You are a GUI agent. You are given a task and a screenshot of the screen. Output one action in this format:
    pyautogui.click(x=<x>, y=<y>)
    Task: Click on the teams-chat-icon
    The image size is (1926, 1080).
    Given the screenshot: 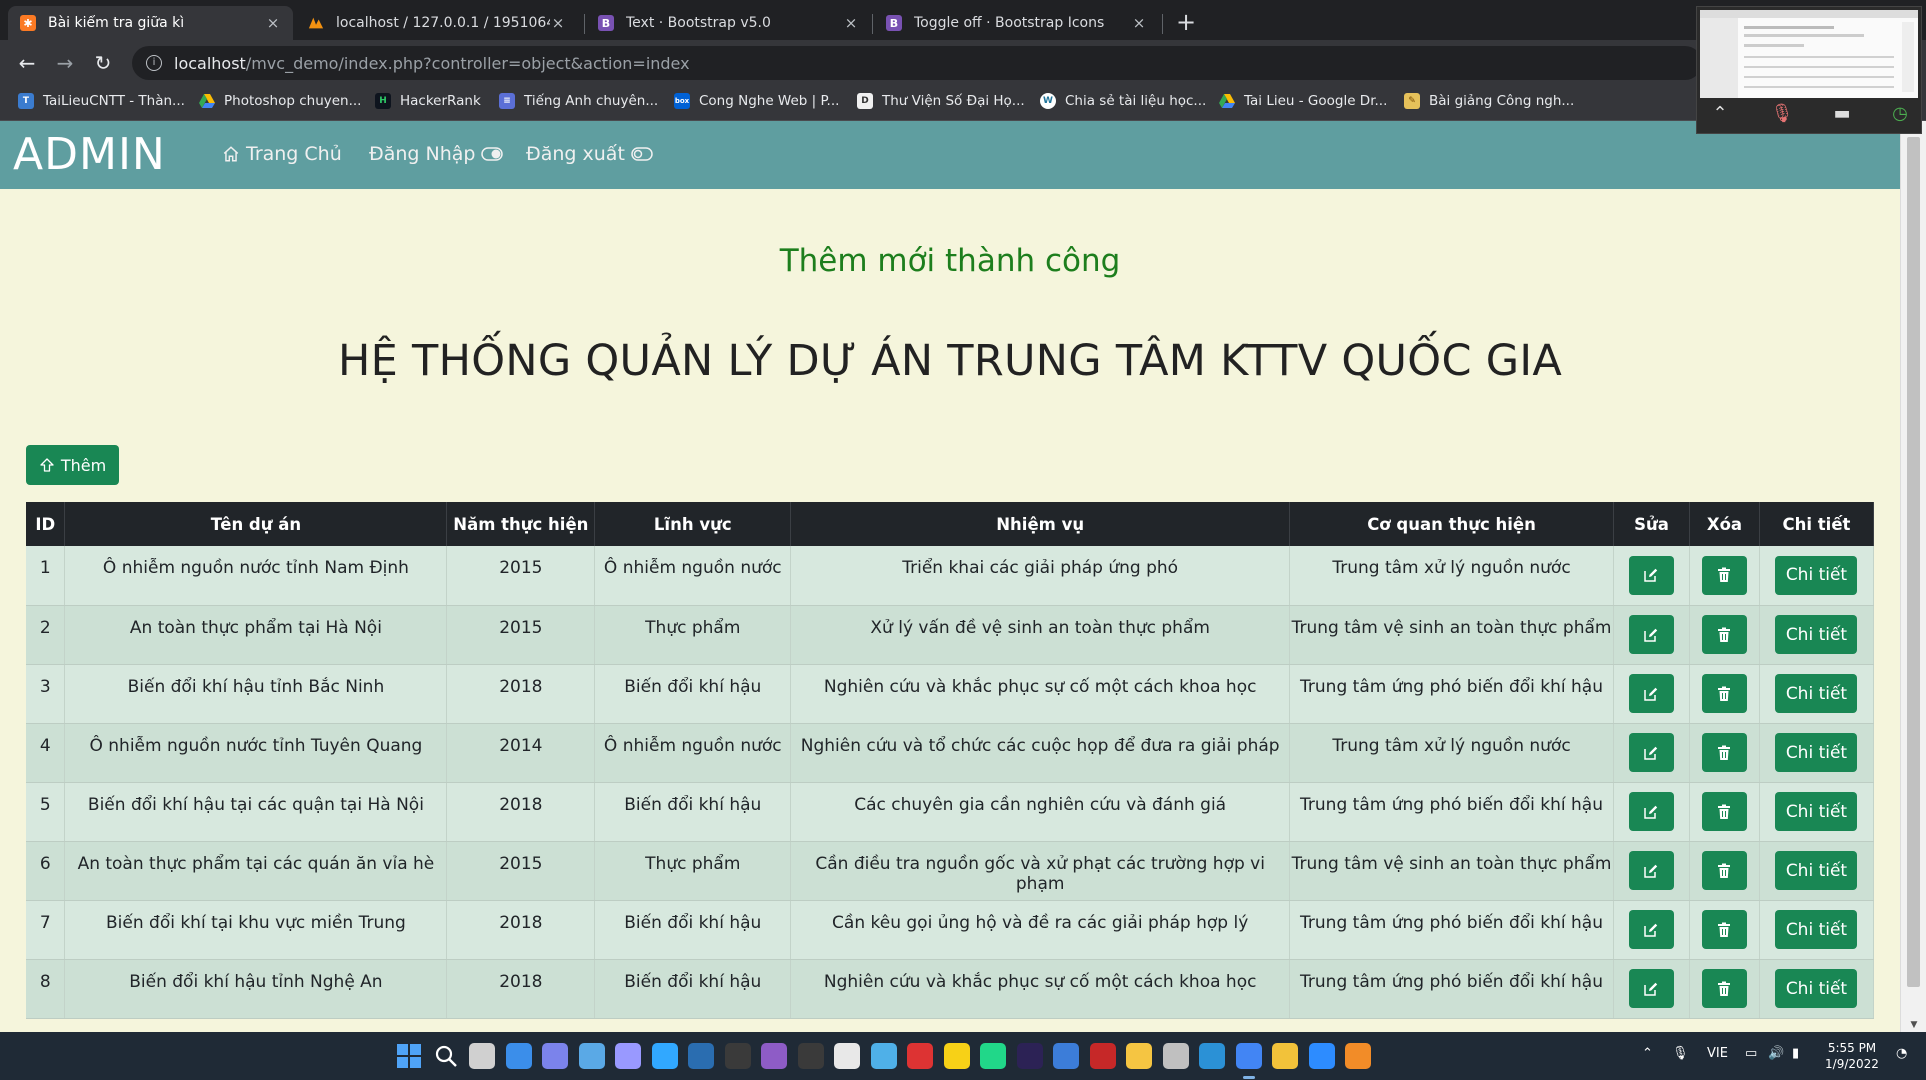 What is the action you would take?
    pyautogui.click(x=555, y=1056)
    